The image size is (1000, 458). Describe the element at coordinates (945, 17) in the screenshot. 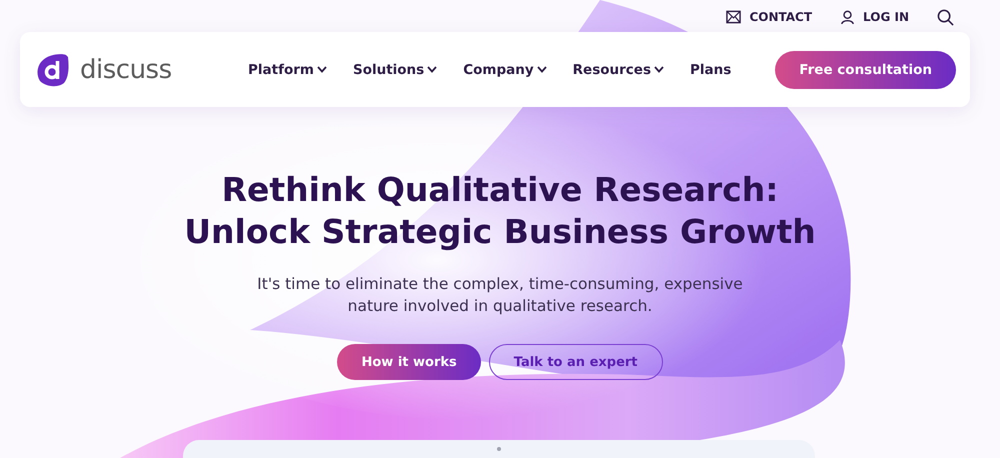

I see `search-icon` at that location.